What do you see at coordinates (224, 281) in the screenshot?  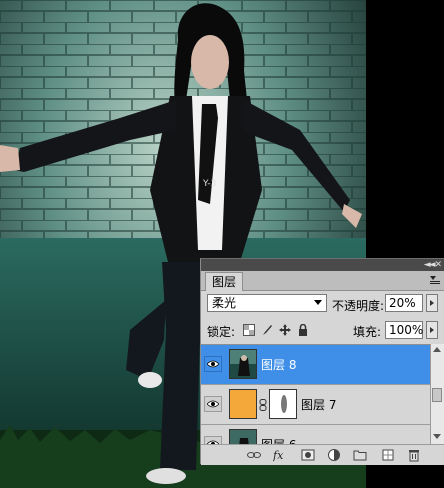 I see `tab-layers: 图层` at bounding box center [224, 281].